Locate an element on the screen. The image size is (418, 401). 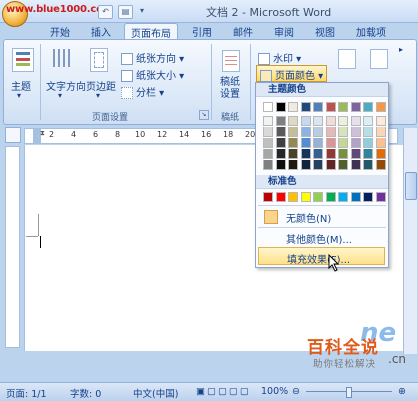
tab-mailings: 邮件 is located at coordinates (243, 31).